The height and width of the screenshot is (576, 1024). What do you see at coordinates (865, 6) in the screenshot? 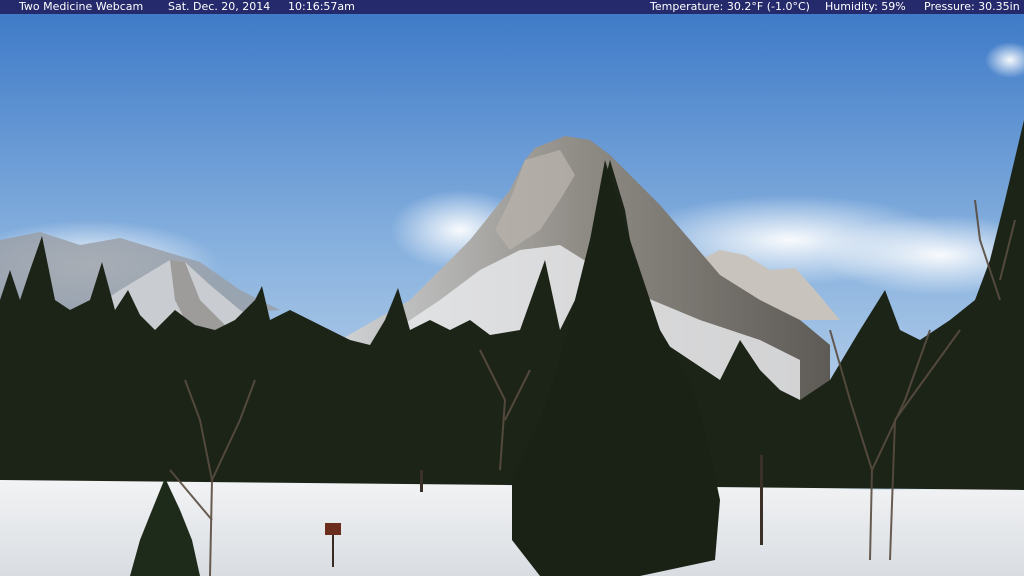
I see `humidity-readout: Humidity: 59%` at bounding box center [865, 6].